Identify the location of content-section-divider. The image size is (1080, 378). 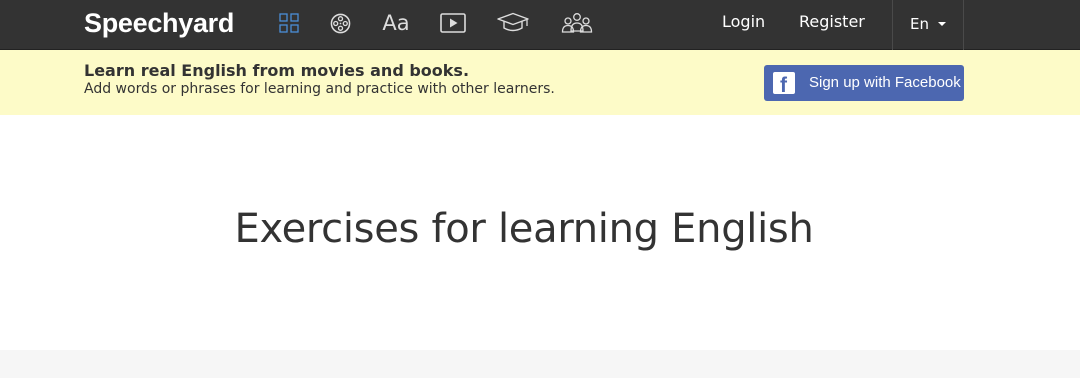
(540, 364).